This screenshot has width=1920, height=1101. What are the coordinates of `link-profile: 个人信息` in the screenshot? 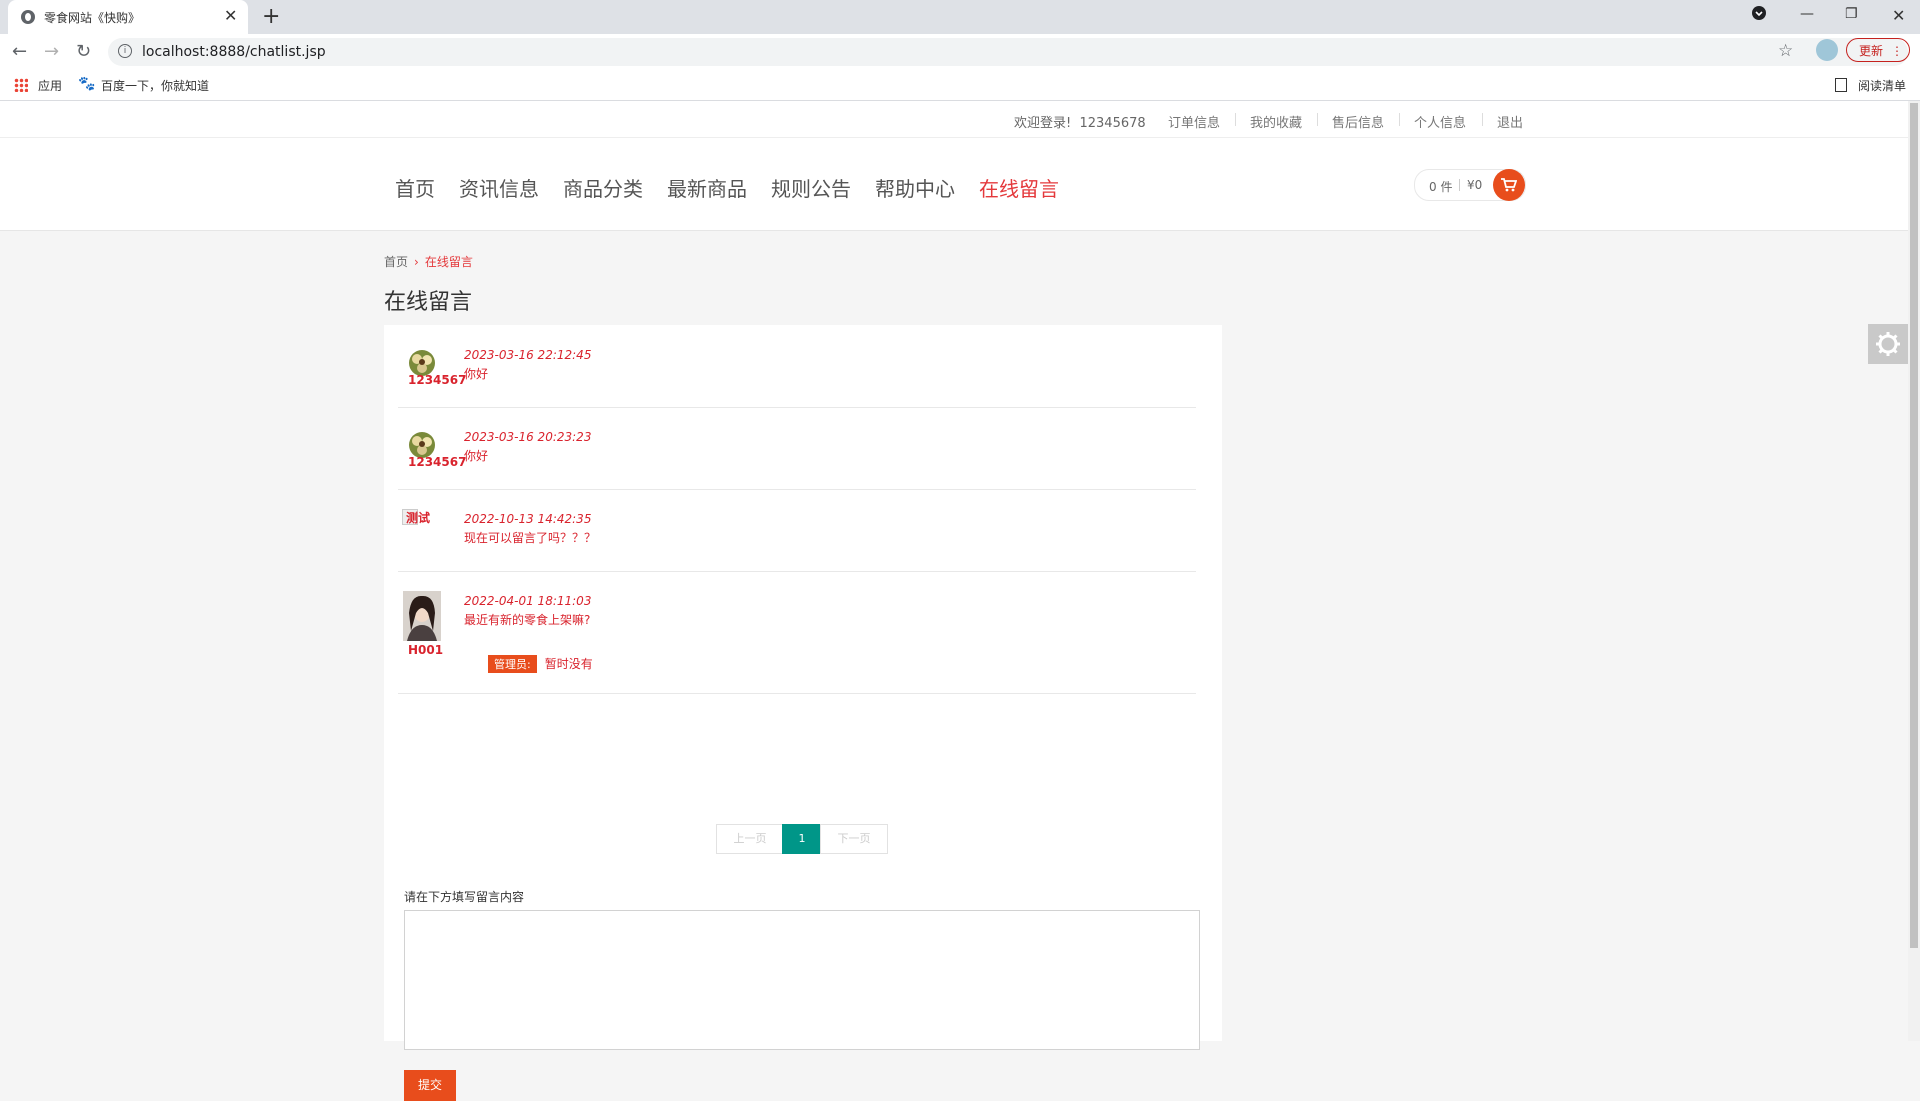 It's located at (1440, 121).